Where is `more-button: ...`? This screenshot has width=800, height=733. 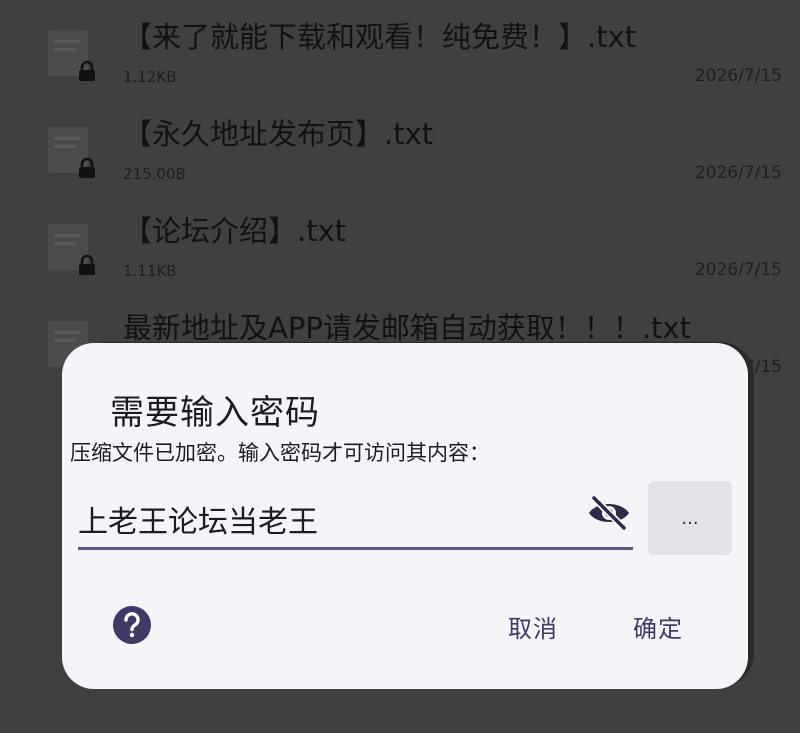 more-button: ... is located at coordinates (690, 518).